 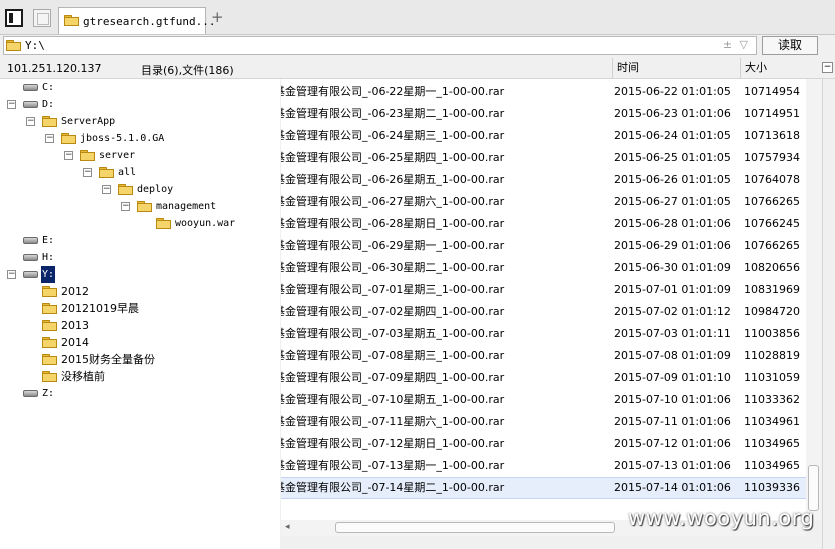 I want to click on file-time: 2015-07-10 01:01:06, so click(x=672, y=399).